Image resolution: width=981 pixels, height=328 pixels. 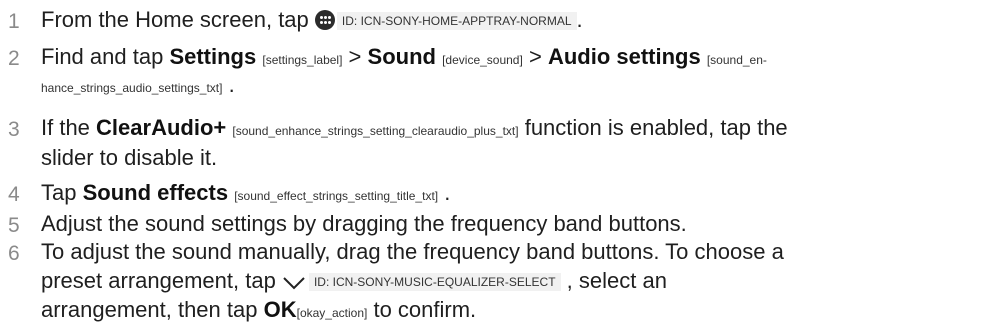 What do you see at coordinates (456, 21) in the screenshot?
I see `icon-id-label: ID: ICN-SONY-HOME-APPTRAY-NORMAL` at bounding box center [456, 21].